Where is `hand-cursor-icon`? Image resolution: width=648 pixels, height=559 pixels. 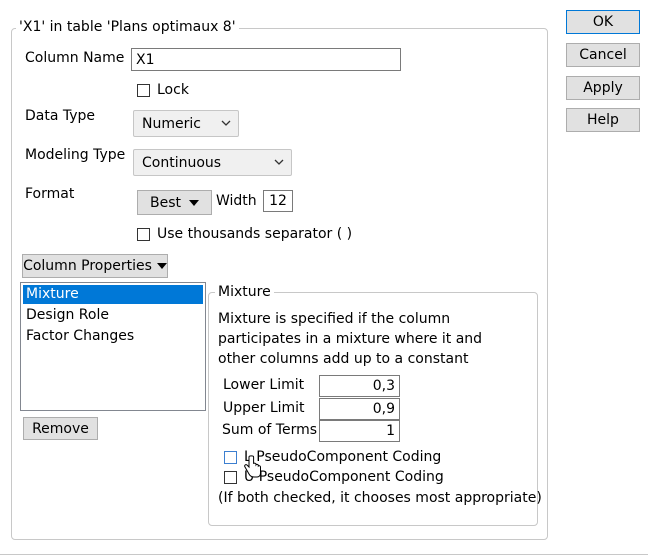
hand-cursor-icon is located at coordinates (252, 466).